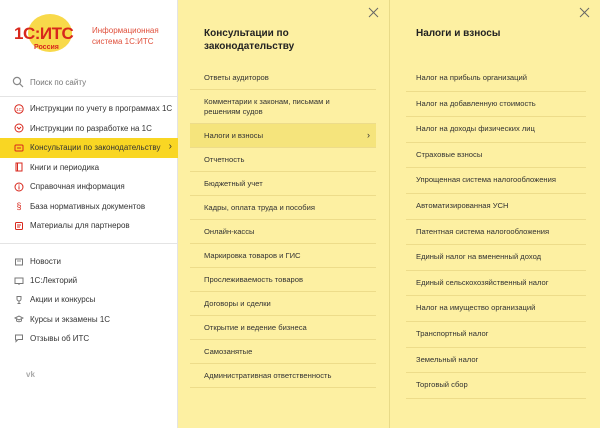  What do you see at coordinates (283, 280) in the screenshot?
I see `list-item: Прослеживаемость товаров` at bounding box center [283, 280].